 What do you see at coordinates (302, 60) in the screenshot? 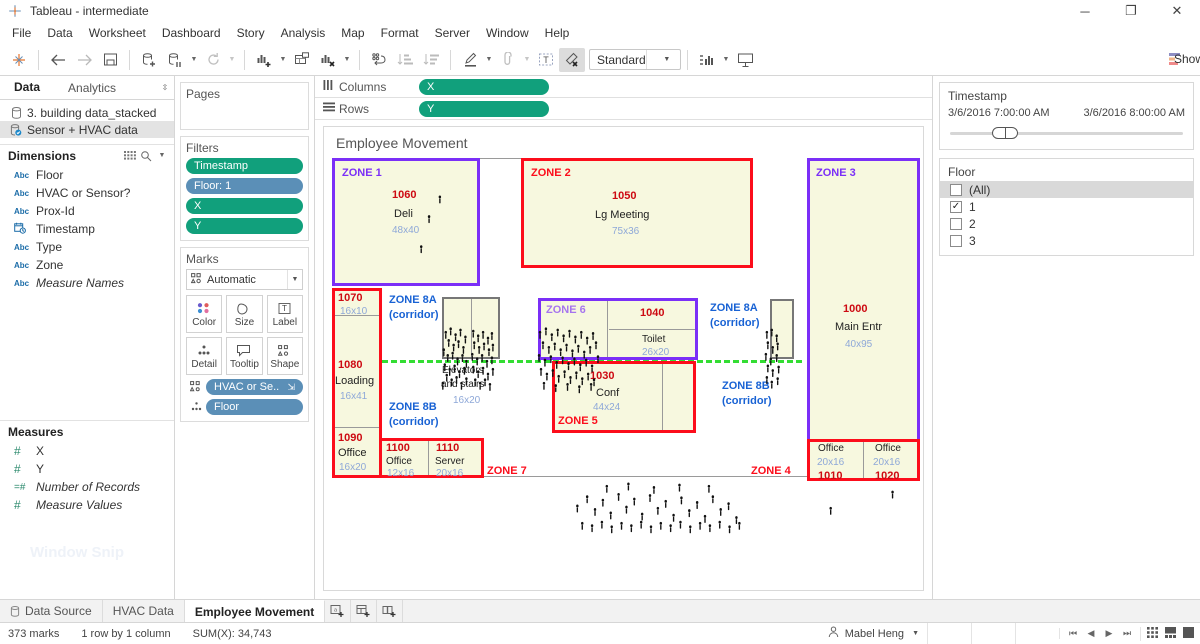
I see `duplicate-sheet-icon` at bounding box center [302, 60].